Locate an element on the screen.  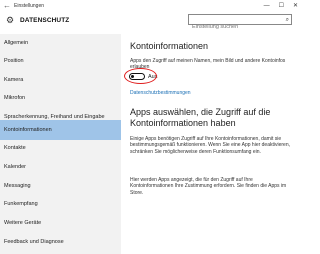
sidebar-item-funkempfang: Funkempfang is located at coordinates (60, 204).